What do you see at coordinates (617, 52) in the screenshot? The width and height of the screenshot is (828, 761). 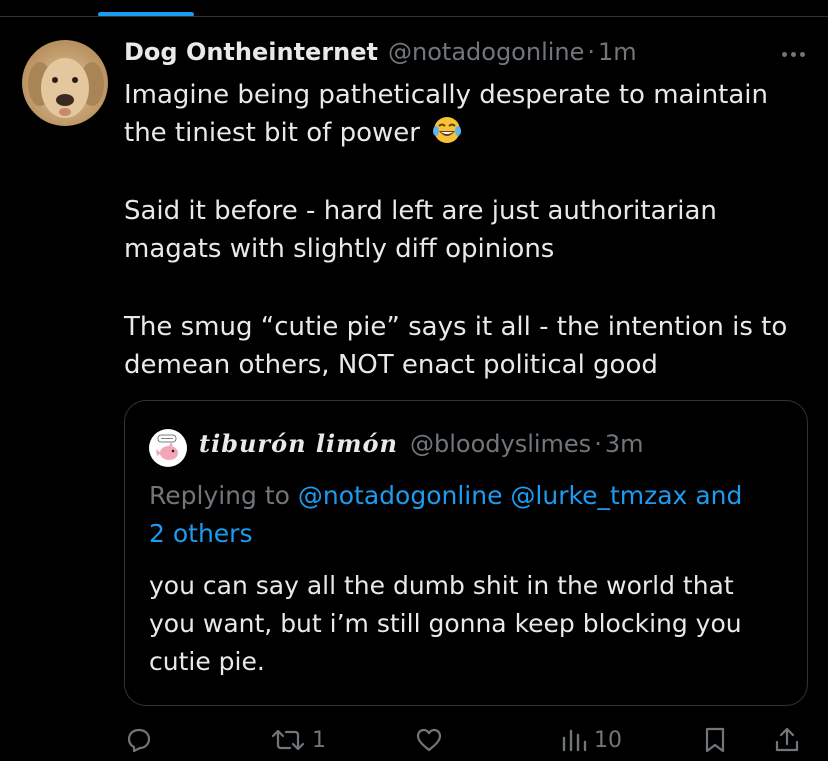 I see `tweet-timestamp: 1m` at bounding box center [617, 52].